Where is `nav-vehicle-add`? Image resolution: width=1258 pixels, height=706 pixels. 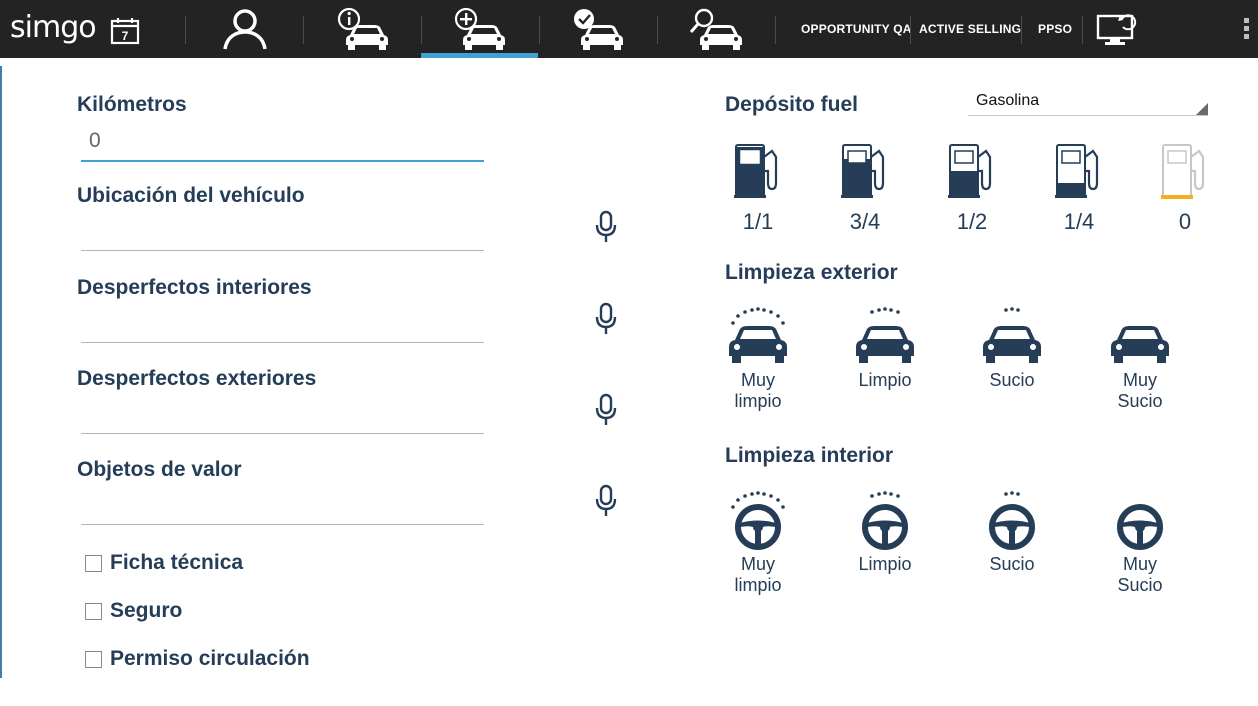
nav-vehicle-add is located at coordinates (479, 29).